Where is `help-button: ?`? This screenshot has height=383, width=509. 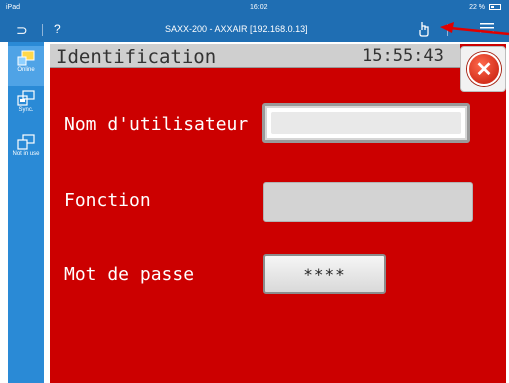 help-button: ? is located at coordinates (57, 29).